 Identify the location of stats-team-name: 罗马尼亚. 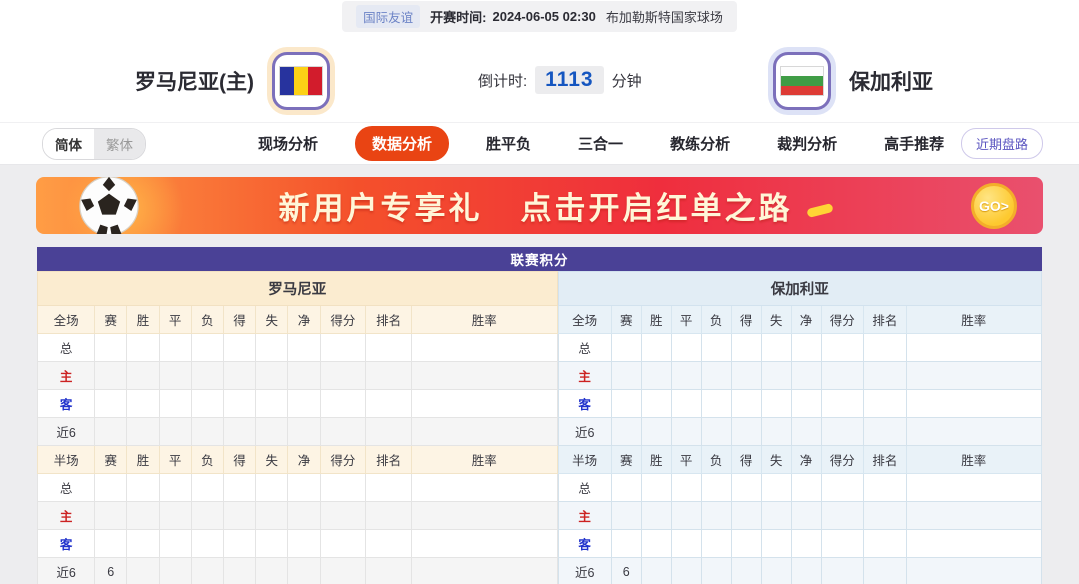
(297, 288).